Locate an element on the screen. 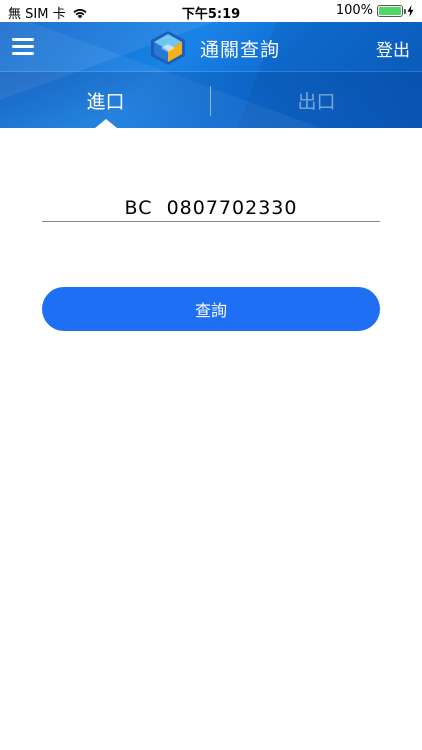 The width and height of the screenshot is (422, 750). battery-icon is located at coordinates (391, 10).